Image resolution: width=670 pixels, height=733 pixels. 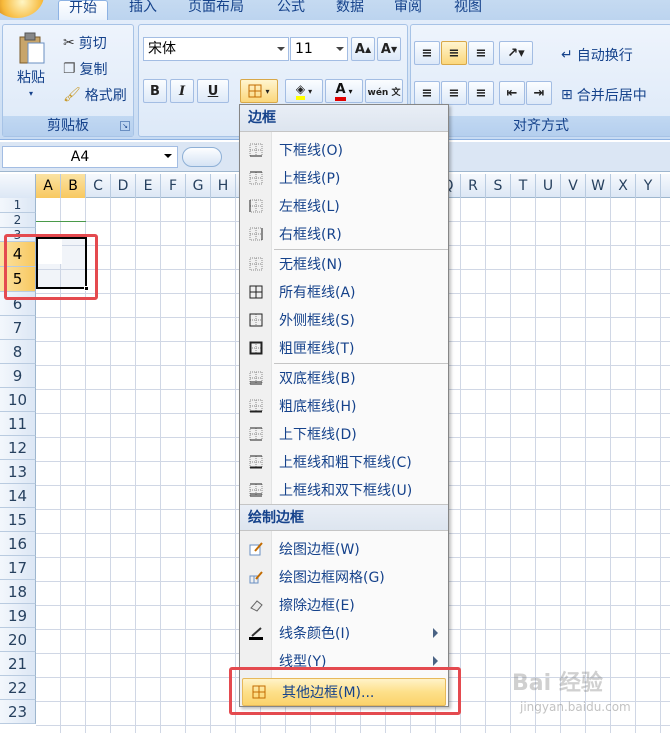 What do you see at coordinates (18, 328) in the screenshot?
I see `row-header-7: 7` at bounding box center [18, 328].